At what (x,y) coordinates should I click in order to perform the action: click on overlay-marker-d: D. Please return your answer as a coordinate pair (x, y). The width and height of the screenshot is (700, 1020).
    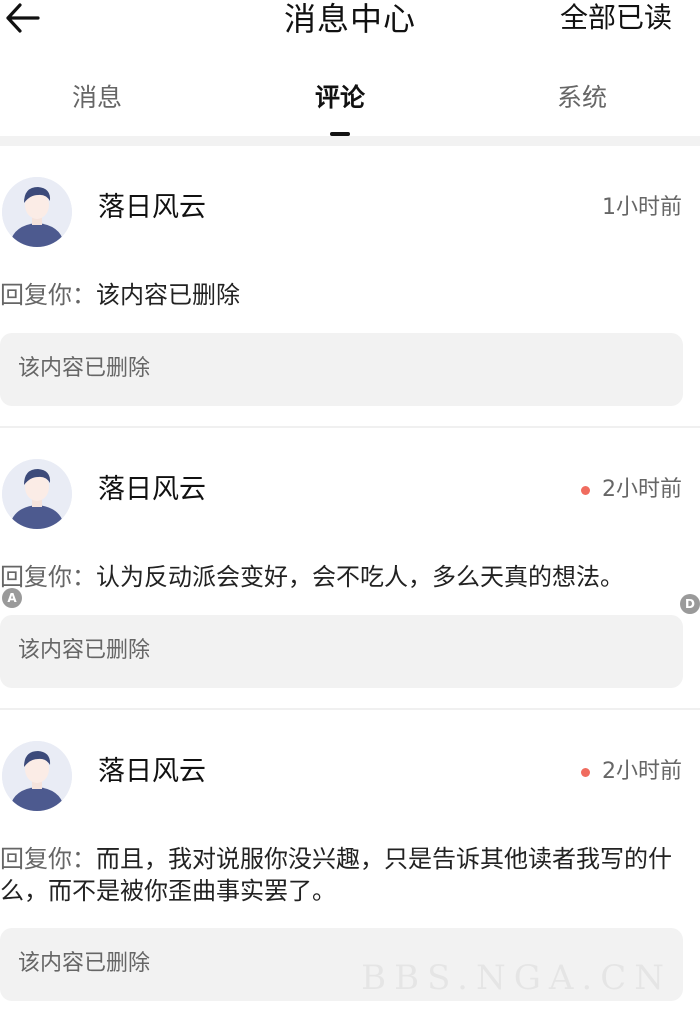
    Looking at the image, I should click on (690, 604).